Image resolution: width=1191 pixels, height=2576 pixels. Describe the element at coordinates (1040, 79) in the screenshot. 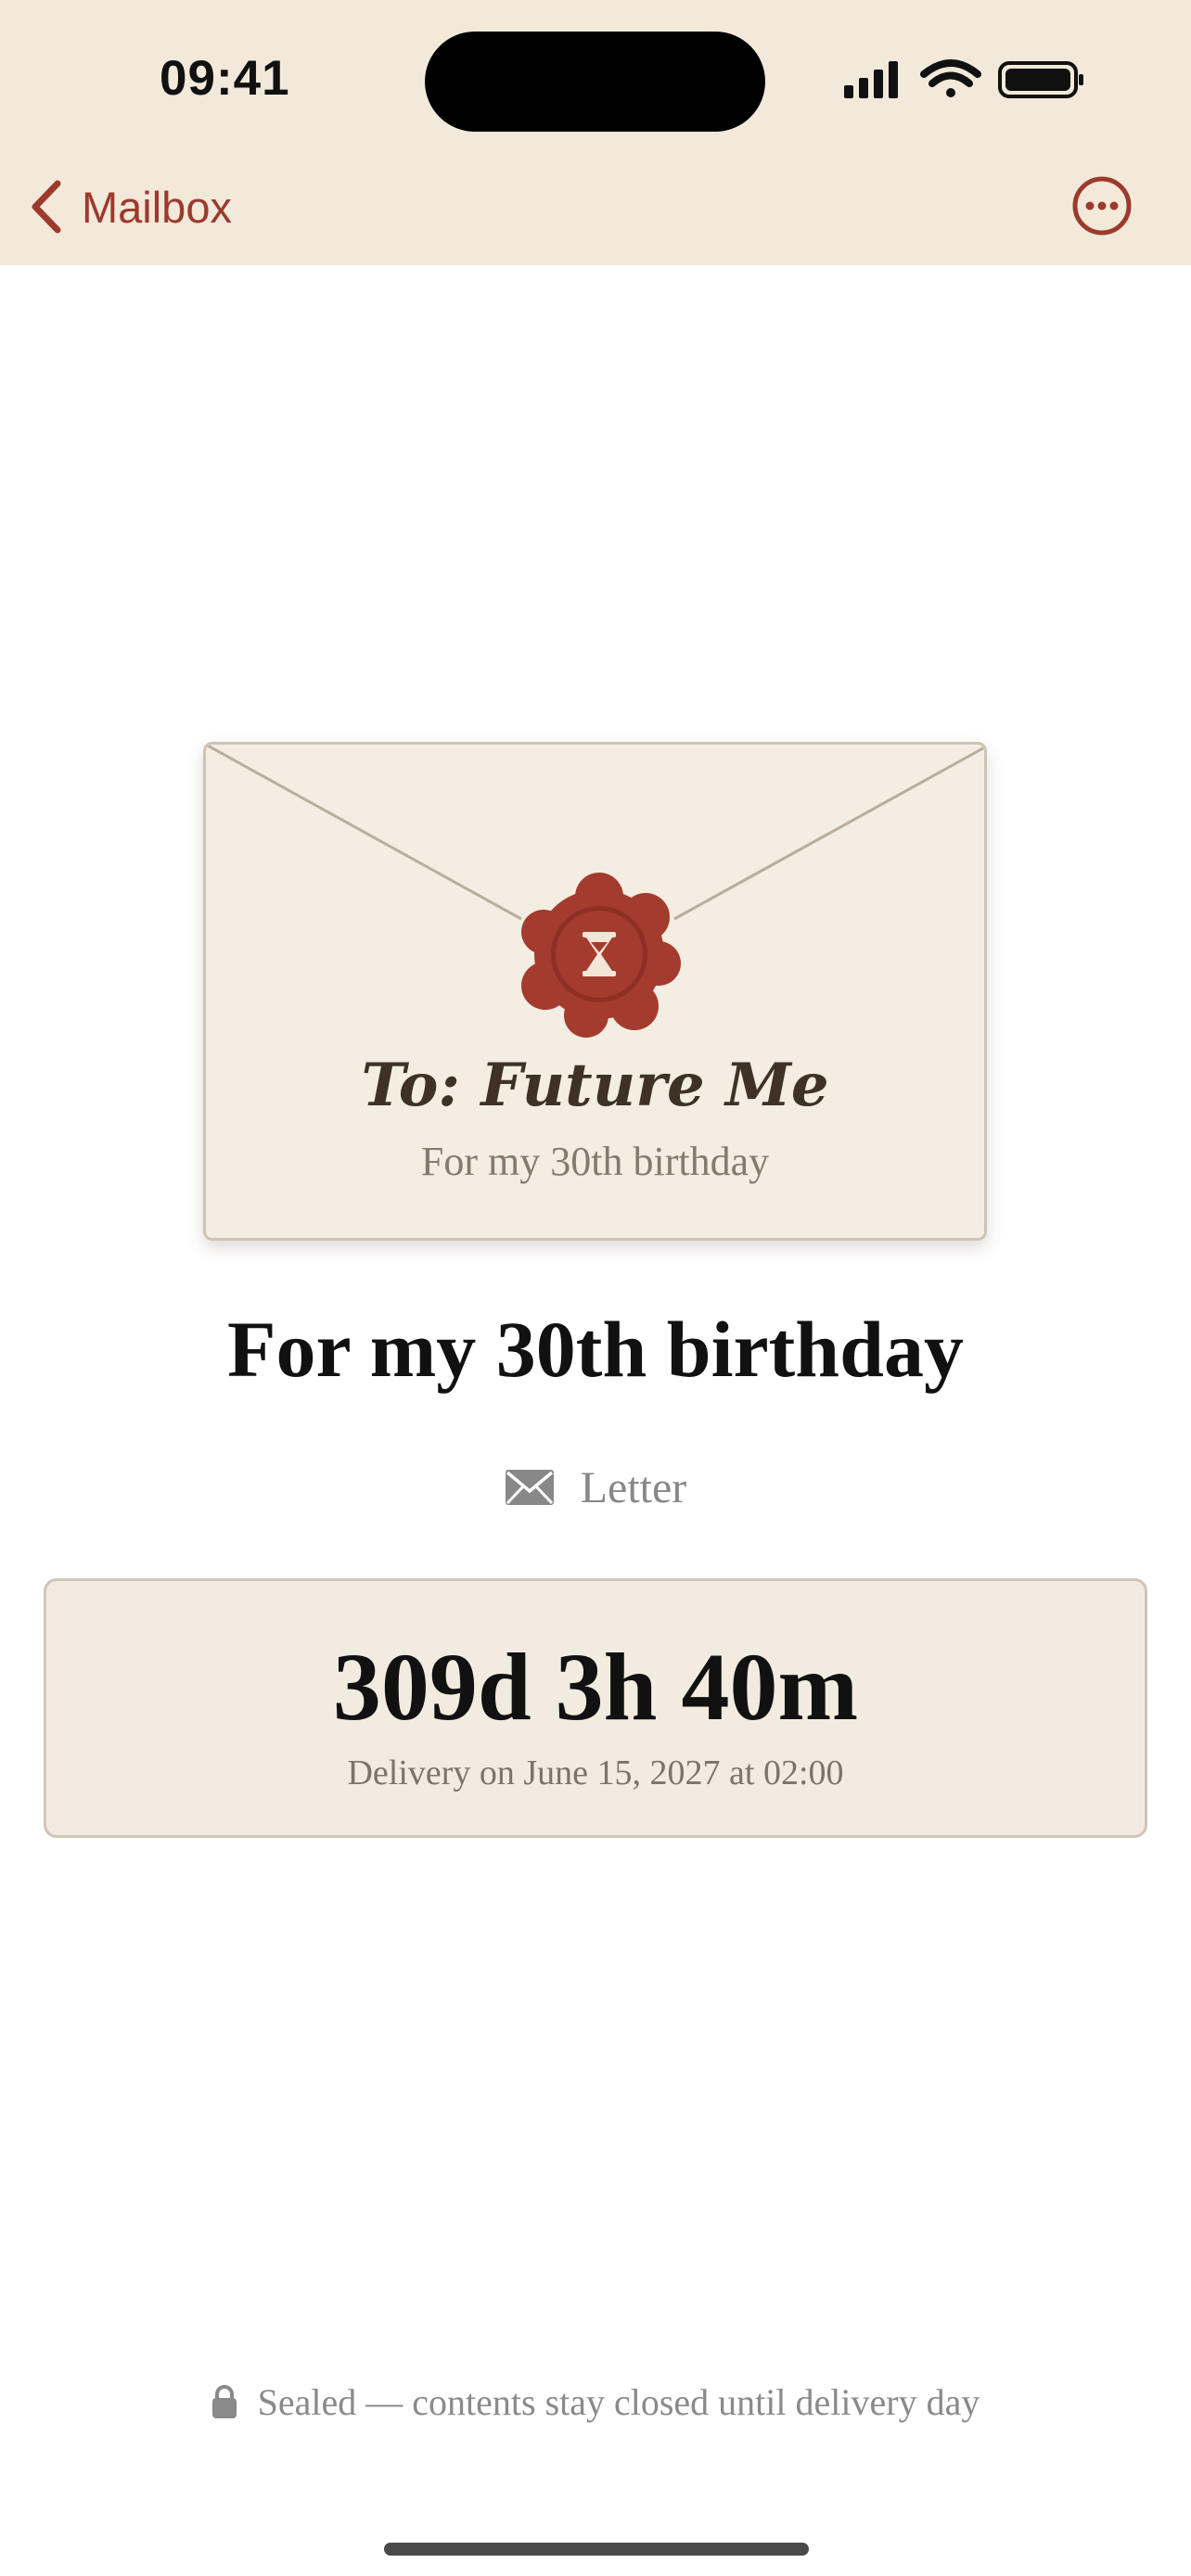

I see `battery-icon` at that location.